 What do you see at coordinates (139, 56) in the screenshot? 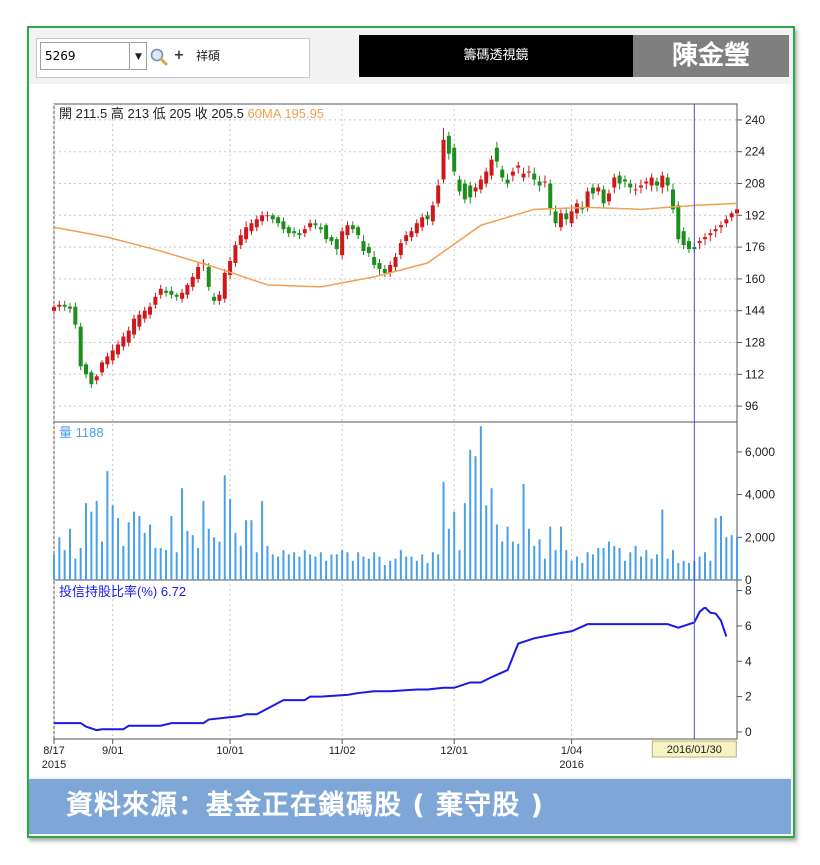
I see `stock-dropdown-button: ▼` at bounding box center [139, 56].